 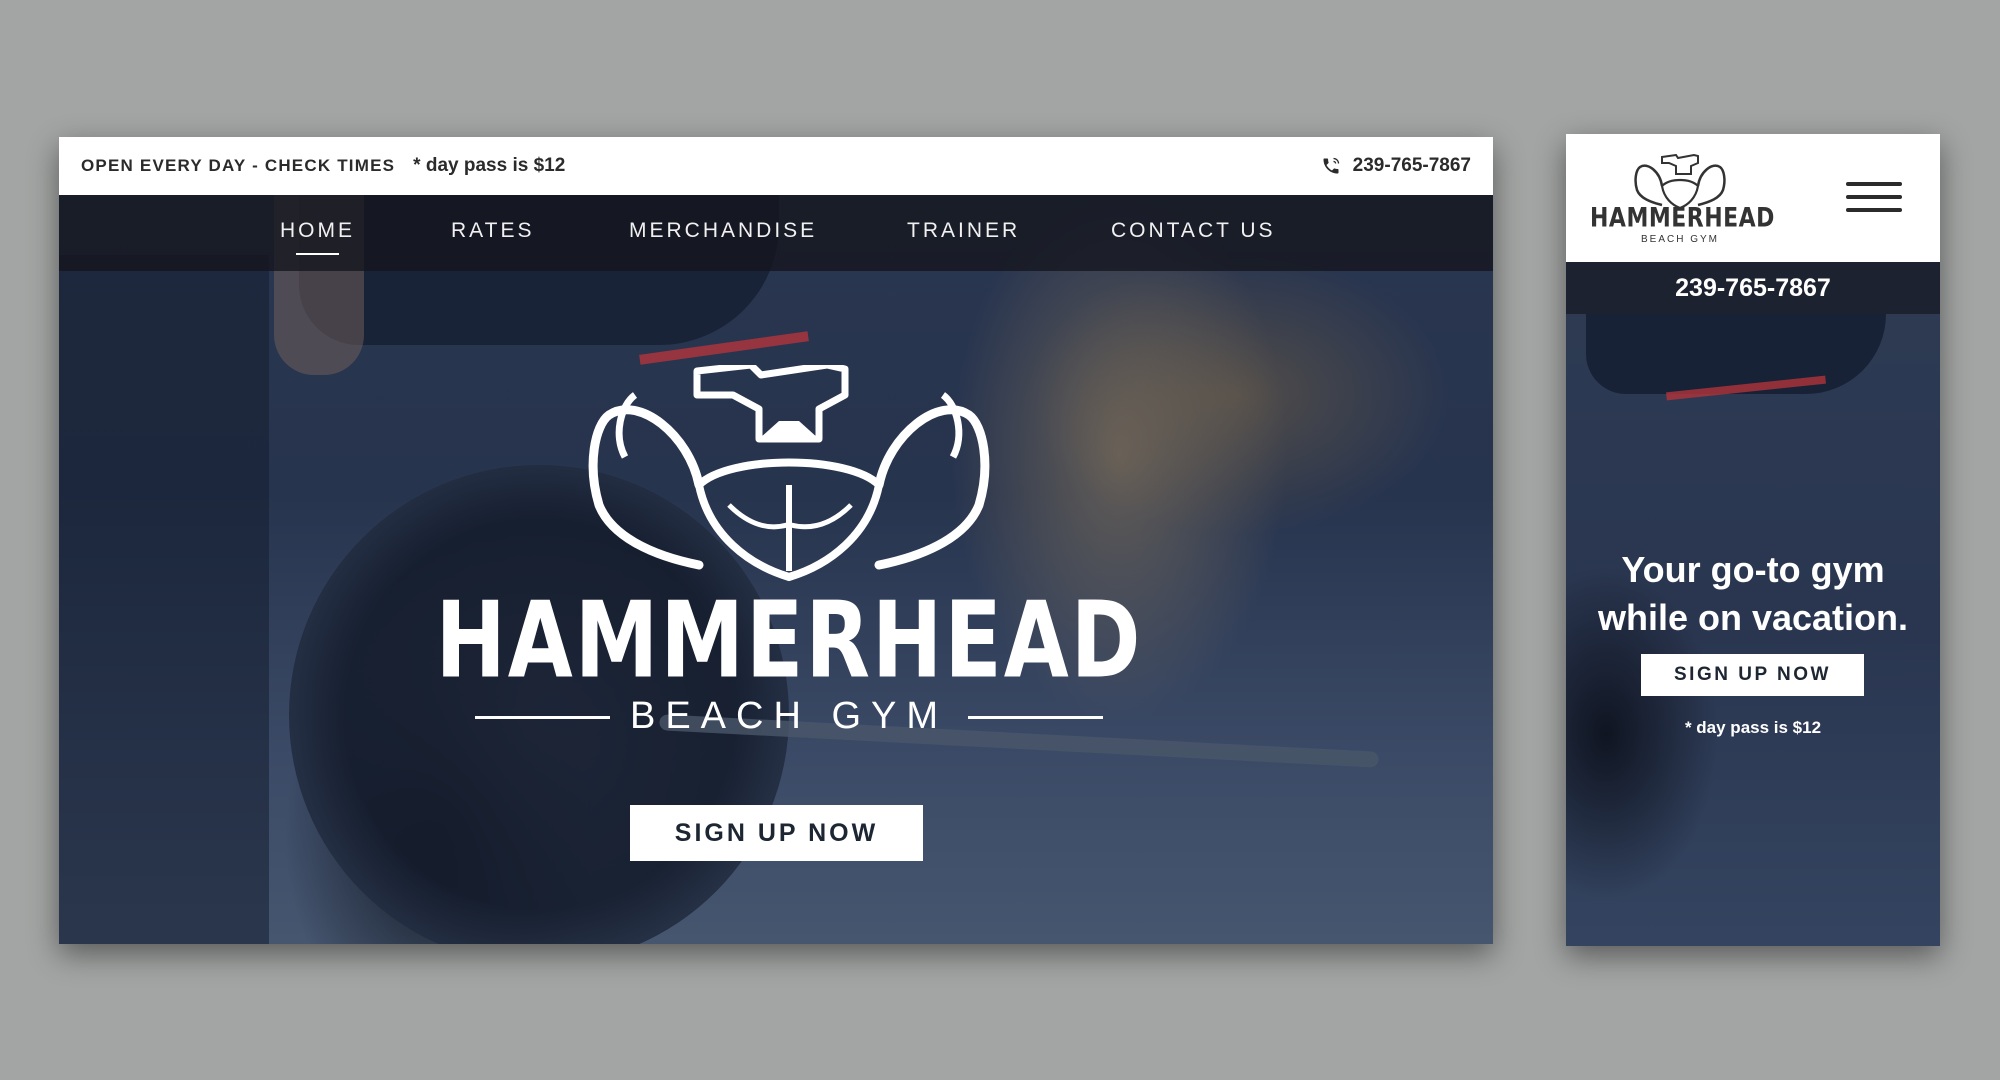 What do you see at coordinates (489, 165) in the screenshot?
I see `day-pass-text: * day pass is $12` at bounding box center [489, 165].